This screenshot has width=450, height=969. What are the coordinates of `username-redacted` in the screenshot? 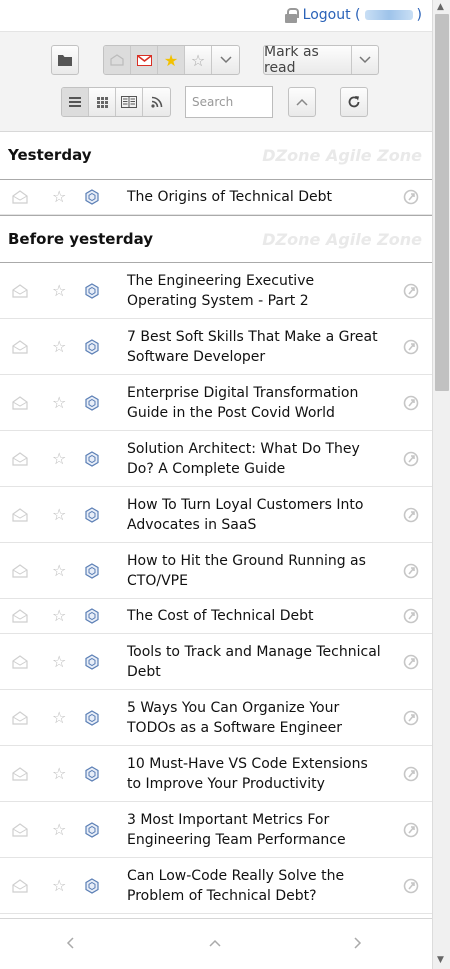 It's located at (388, 15).